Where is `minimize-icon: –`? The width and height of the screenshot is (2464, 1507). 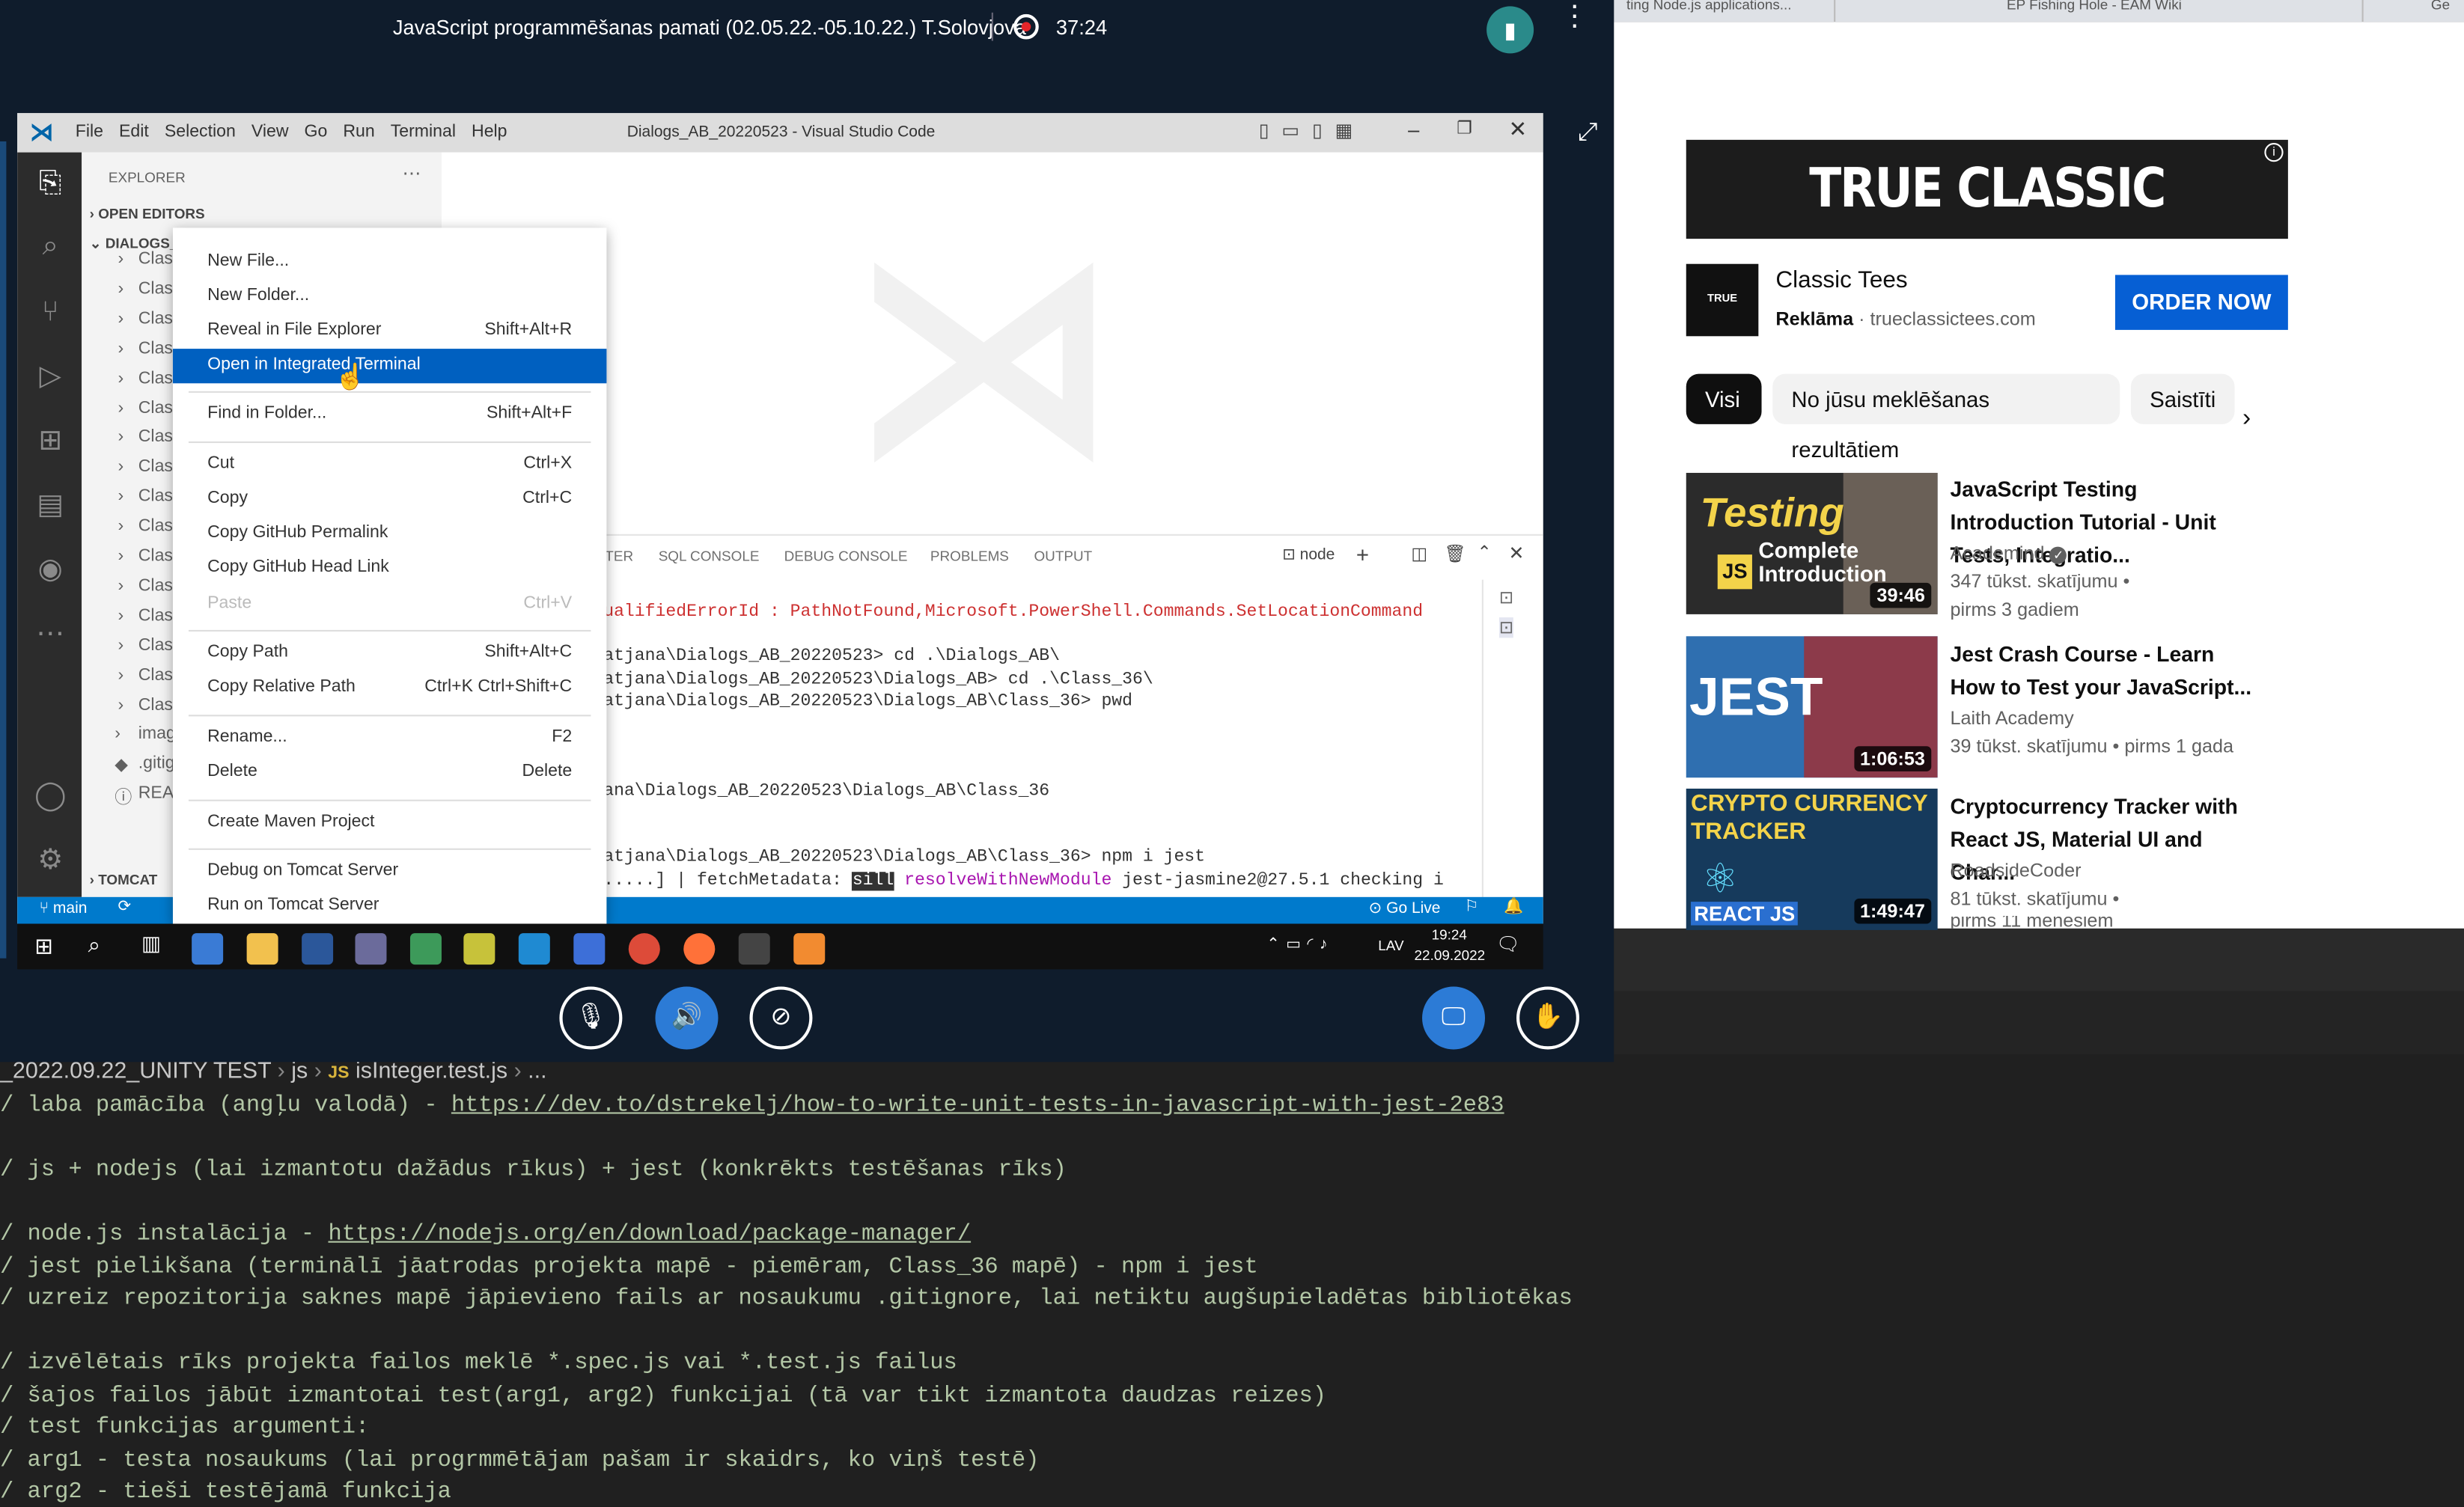
minimize-icon: – is located at coordinates (1413, 129).